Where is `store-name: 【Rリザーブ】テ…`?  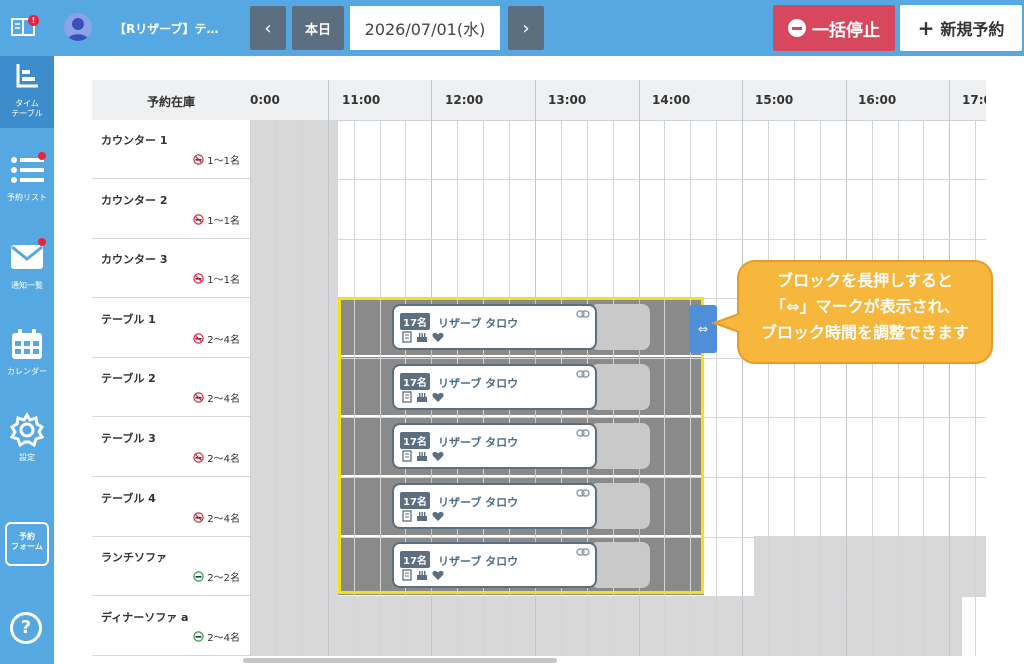
store-name: 【Rリザーブ】テ… is located at coordinates (166, 28).